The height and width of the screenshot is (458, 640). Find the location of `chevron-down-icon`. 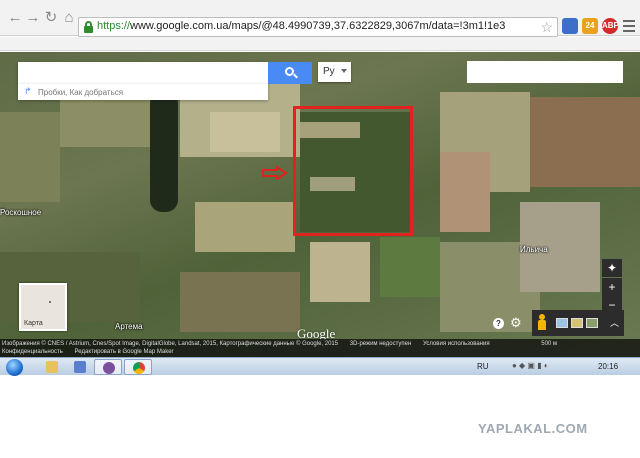

chevron-down-icon is located at coordinates (344, 71).